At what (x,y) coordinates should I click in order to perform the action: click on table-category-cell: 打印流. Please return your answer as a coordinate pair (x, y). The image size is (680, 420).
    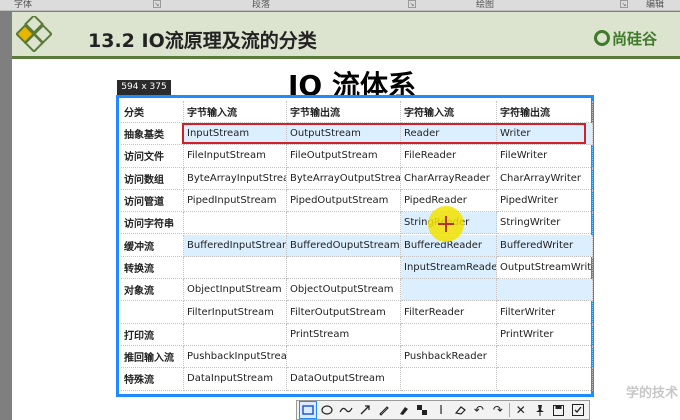
    Looking at the image, I should click on (152, 334).